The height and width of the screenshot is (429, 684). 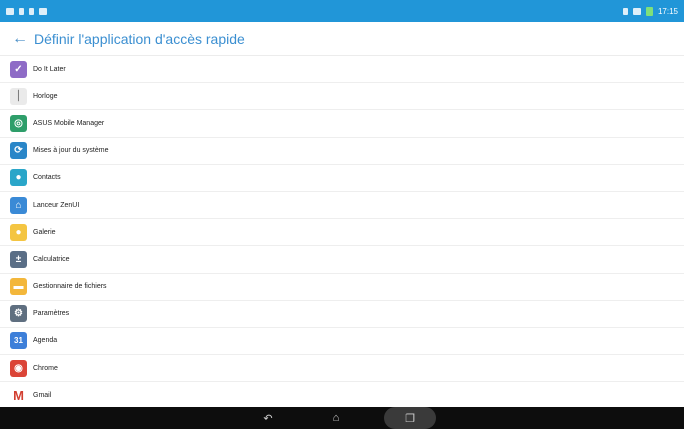 What do you see at coordinates (18, 287) in the screenshot?
I see `file-manager-icon: ▬` at bounding box center [18, 287].